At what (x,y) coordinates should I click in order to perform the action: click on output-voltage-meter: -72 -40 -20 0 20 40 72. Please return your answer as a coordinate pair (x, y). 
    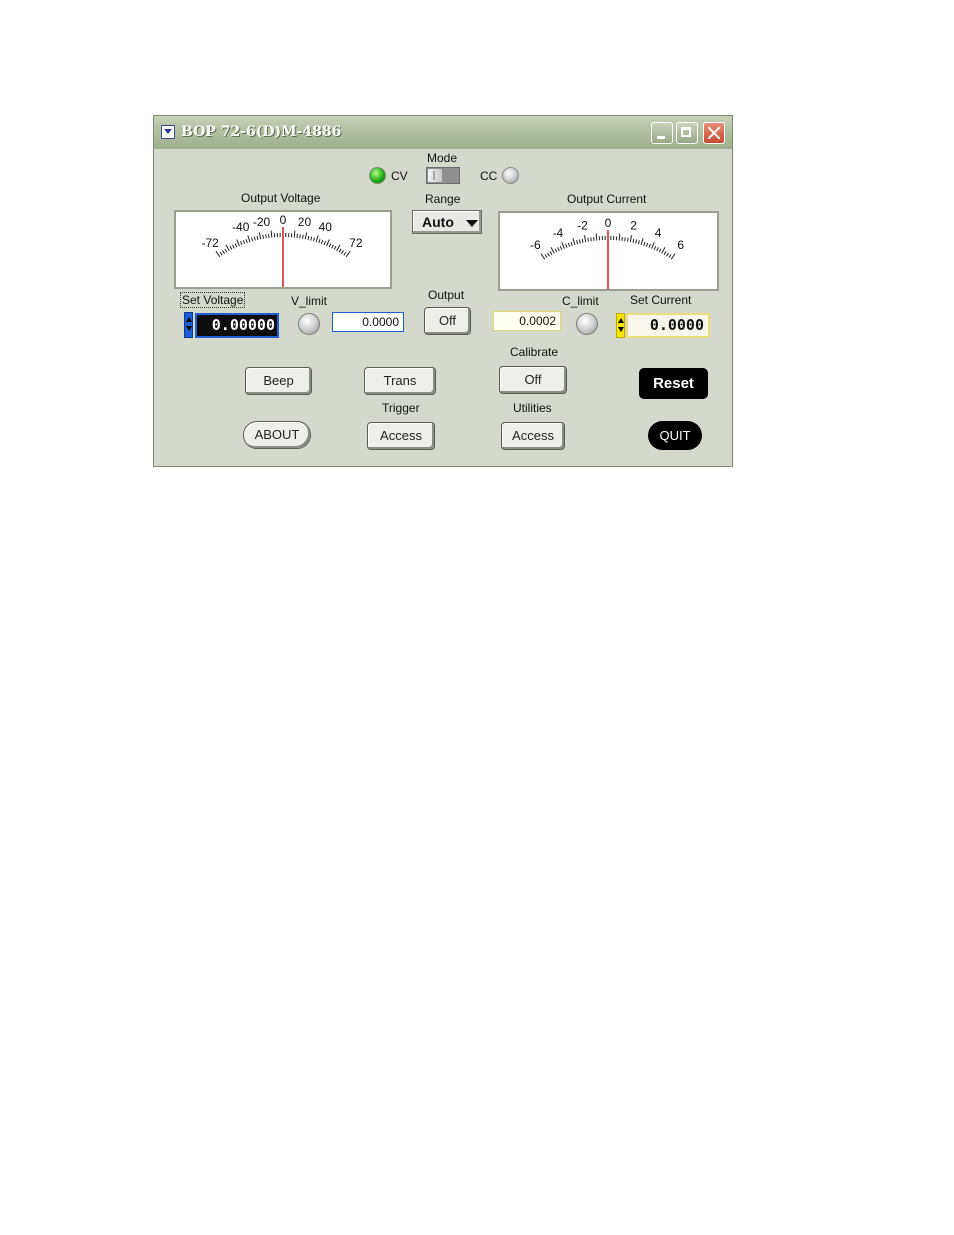
    Looking at the image, I should click on (283, 249).